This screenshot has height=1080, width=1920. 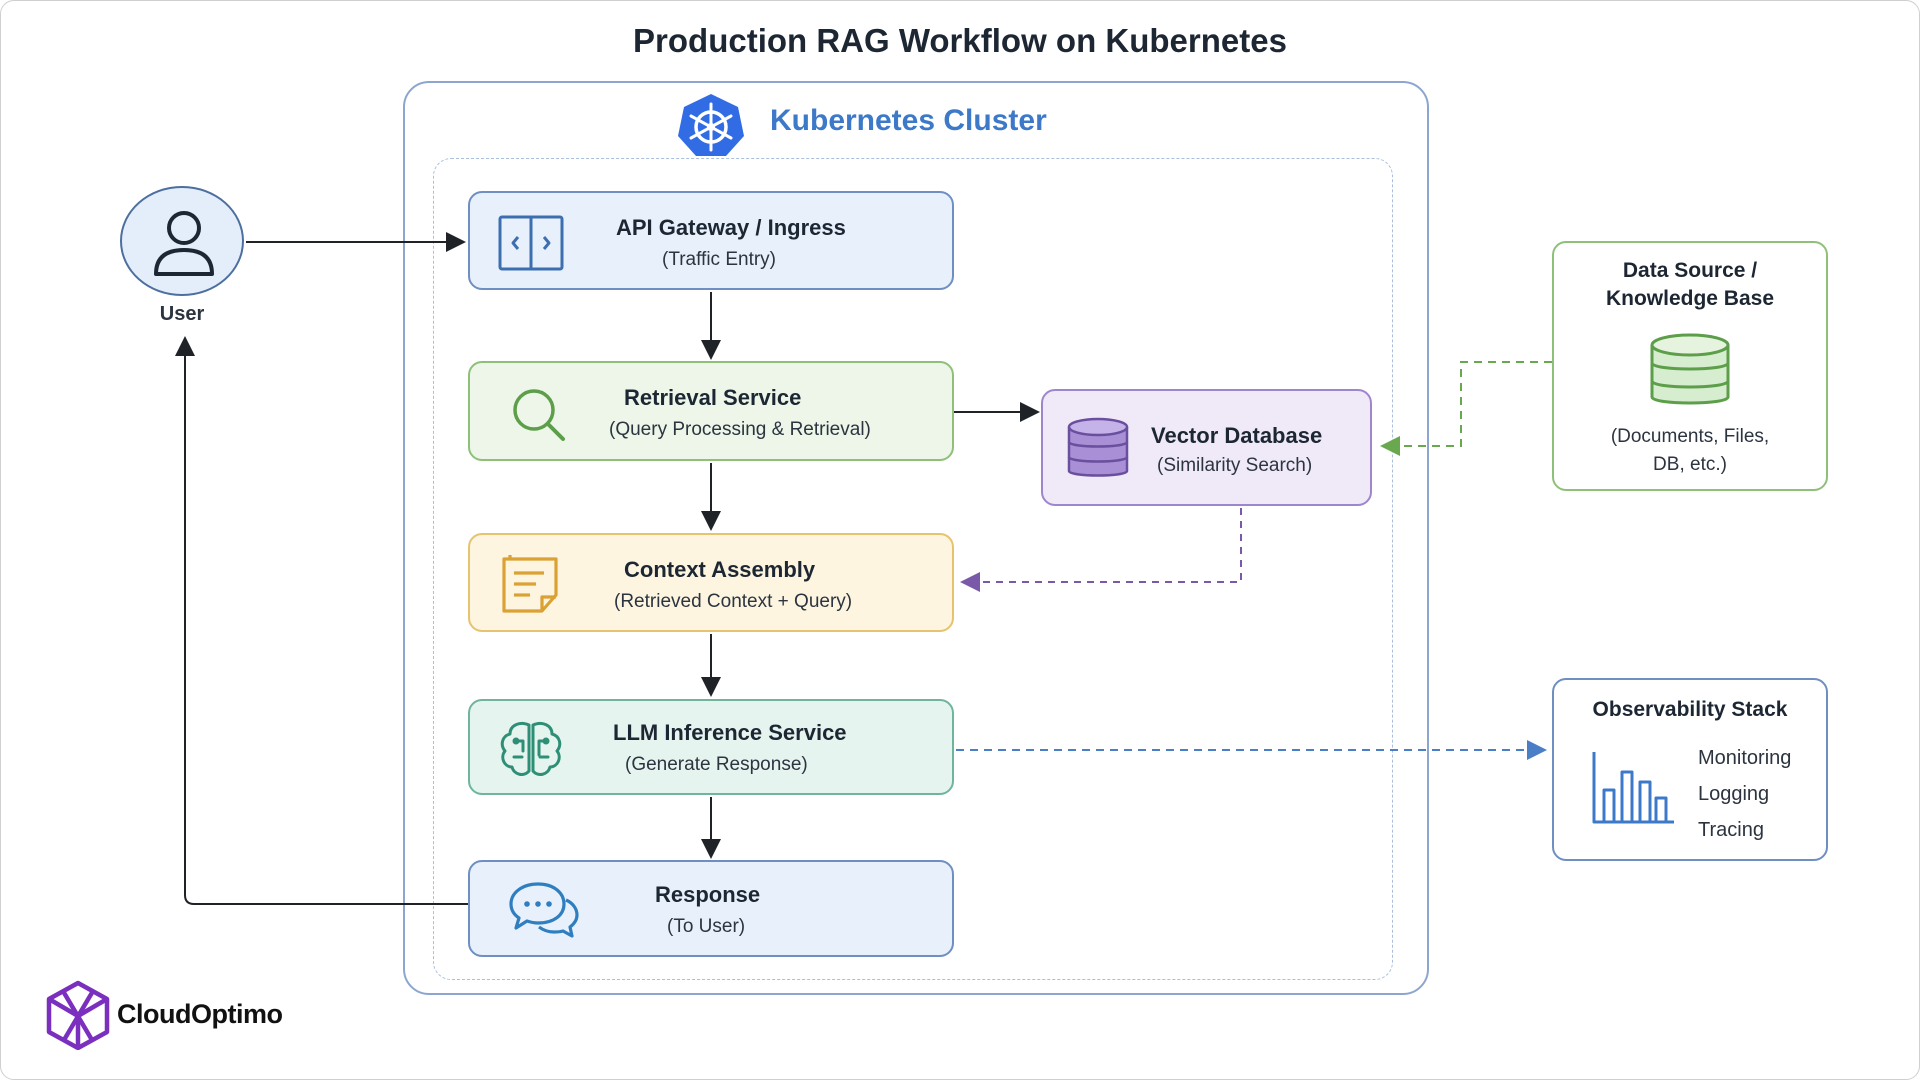 What do you see at coordinates (1745, 758) in the screenshot?
I see `observability-item-monitoring: Monitoring` at bounding box center [1745, 758].